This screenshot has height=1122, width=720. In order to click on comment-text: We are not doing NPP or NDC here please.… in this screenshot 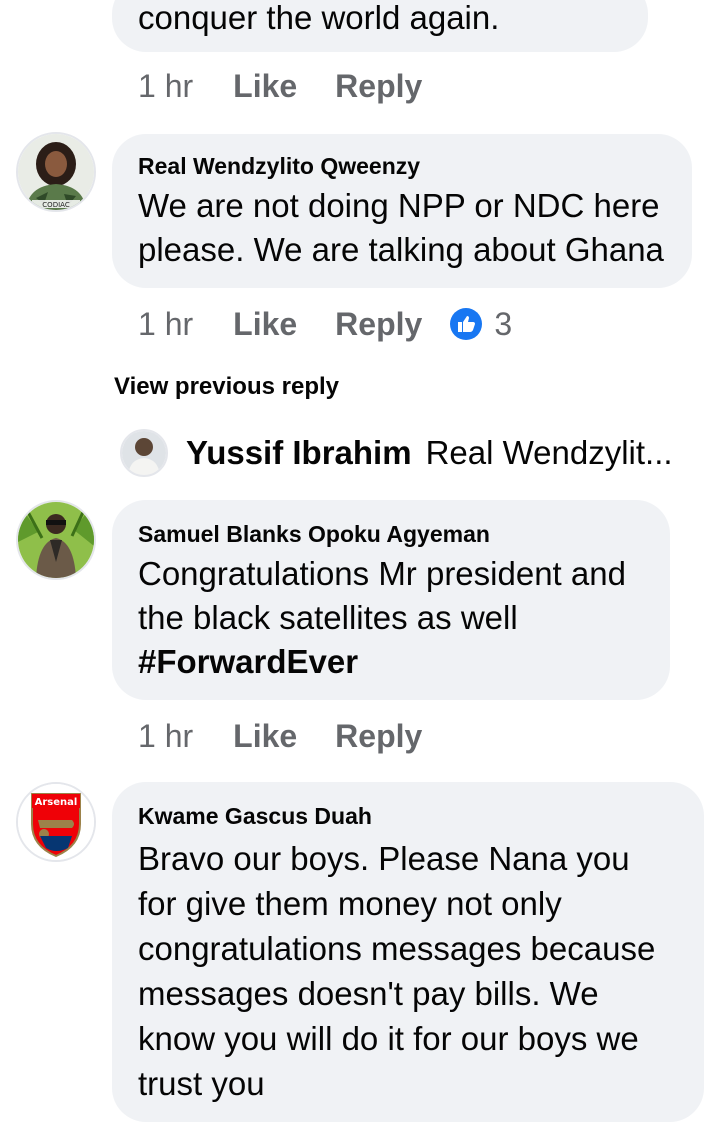, I will do `click(401, 227)`.